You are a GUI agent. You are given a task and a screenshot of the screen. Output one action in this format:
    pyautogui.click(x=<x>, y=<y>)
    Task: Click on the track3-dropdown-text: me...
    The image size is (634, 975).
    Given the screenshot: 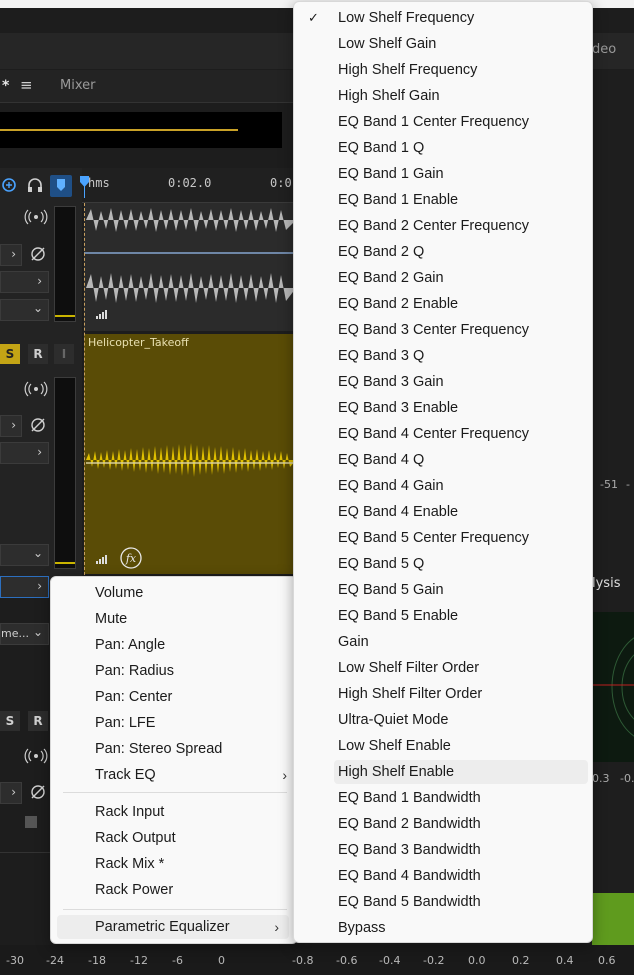 What is the action you would take?
    pyautogui.click(x=15, y=633)
    